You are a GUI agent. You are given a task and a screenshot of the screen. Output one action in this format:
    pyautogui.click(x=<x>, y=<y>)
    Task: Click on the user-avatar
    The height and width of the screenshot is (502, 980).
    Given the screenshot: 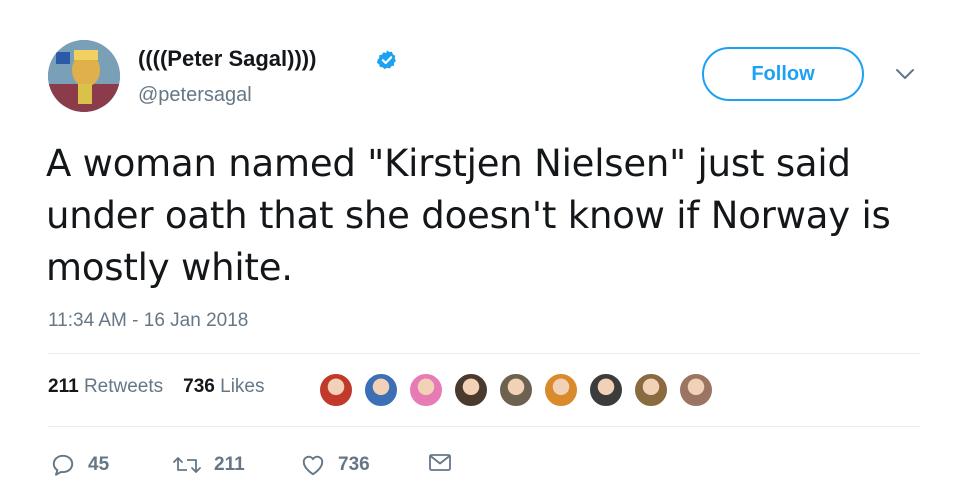 What is the action you would take?
    pyautogui.click(x=84, y=76)
    